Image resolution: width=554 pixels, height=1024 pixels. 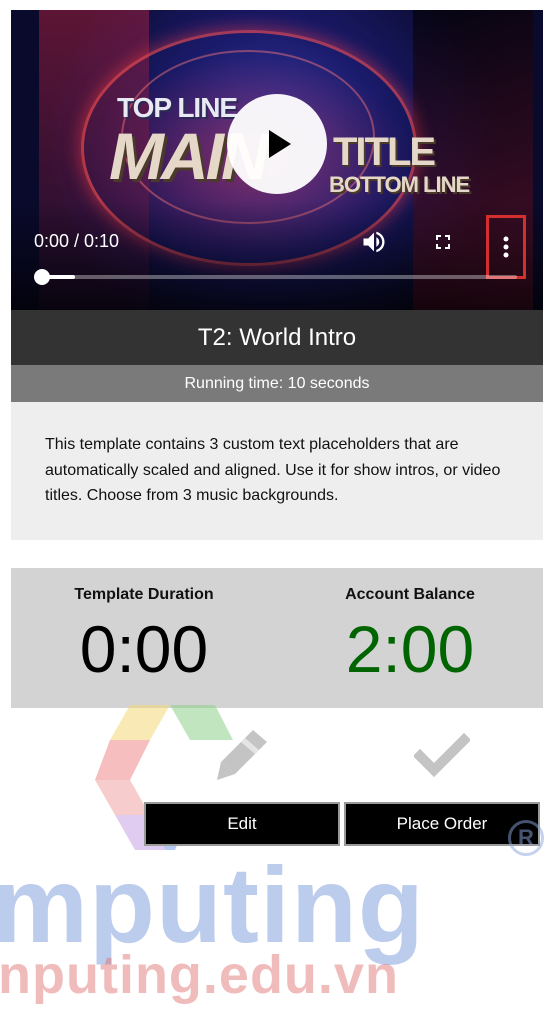 I want to click on account-balance-value: 2:00, so click(x=410, y=649).